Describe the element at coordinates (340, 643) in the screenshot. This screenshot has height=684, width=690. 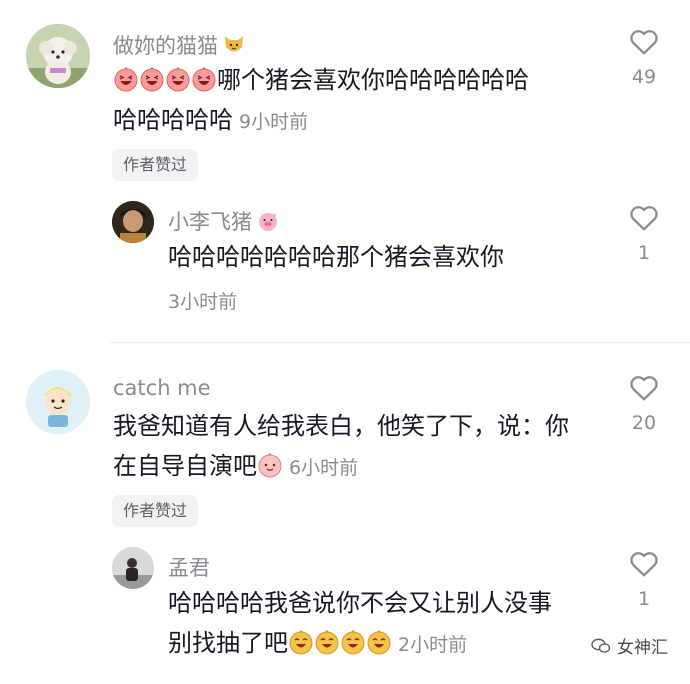
I see `grin-emoji-icon` at that location.